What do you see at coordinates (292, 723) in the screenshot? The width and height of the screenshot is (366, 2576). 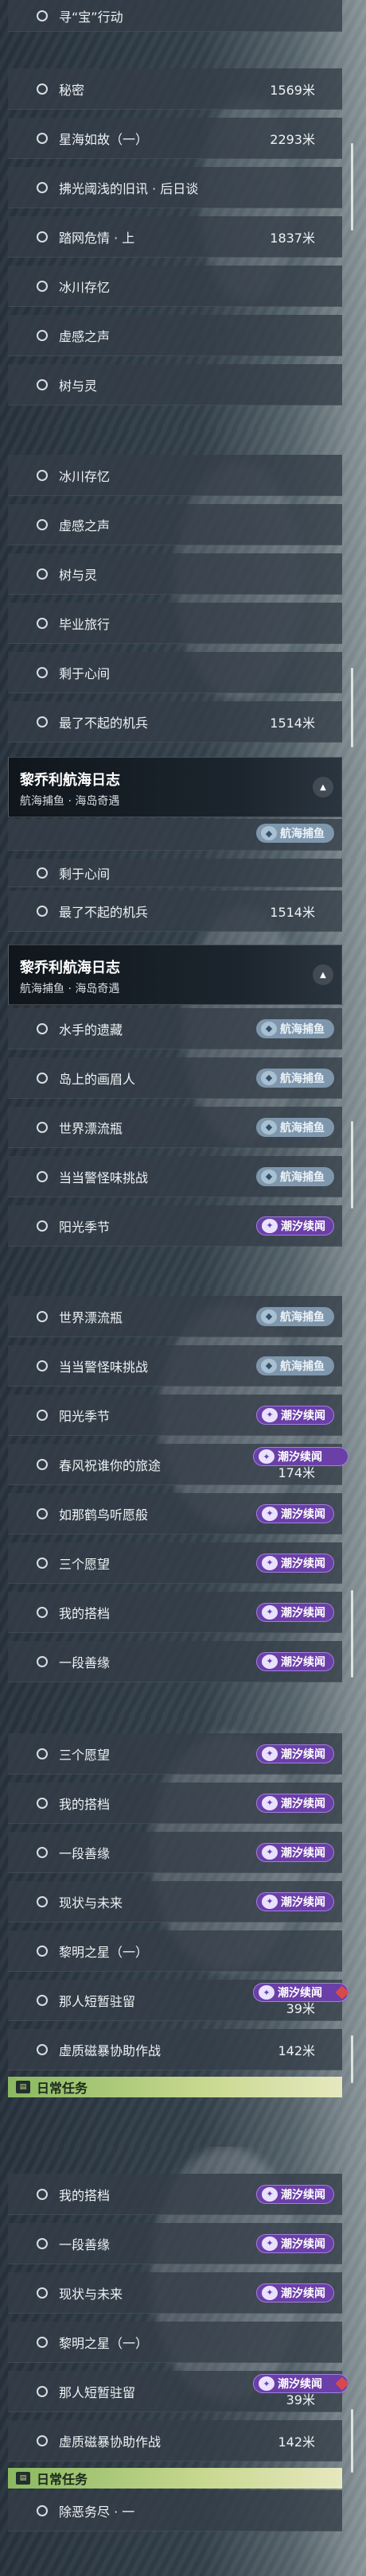 I see `quest-distance: 1514米` at bounding box center [292, 723].